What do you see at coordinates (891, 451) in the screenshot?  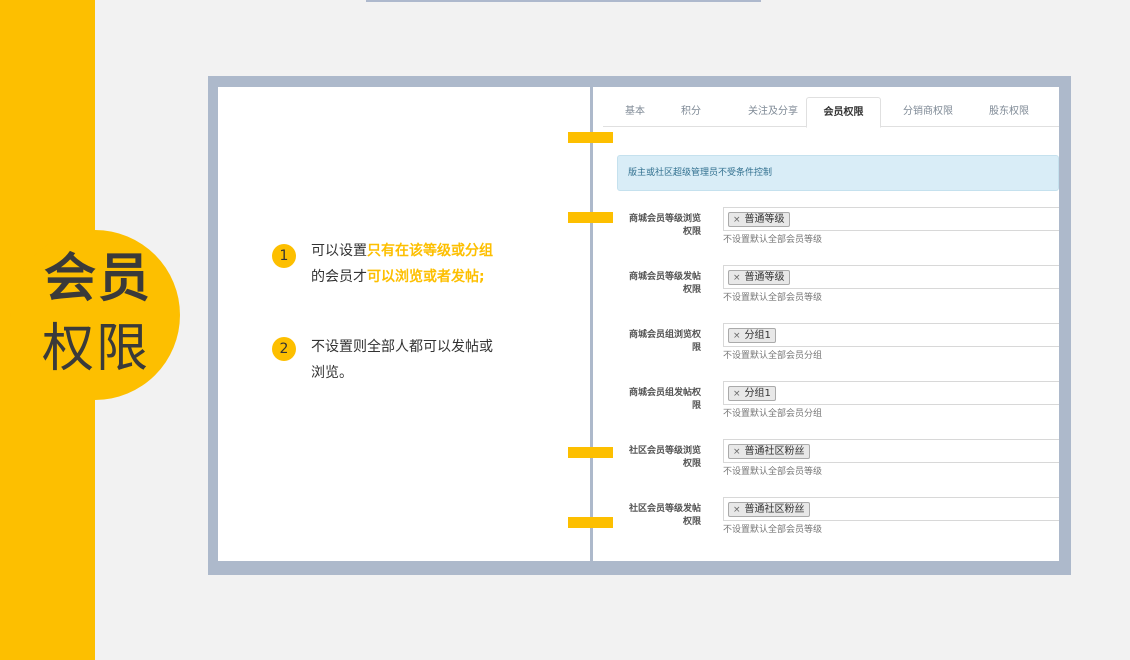 I see `community-level-browse-select: × 普通社区粉丝` at bounding box center [891, 451].